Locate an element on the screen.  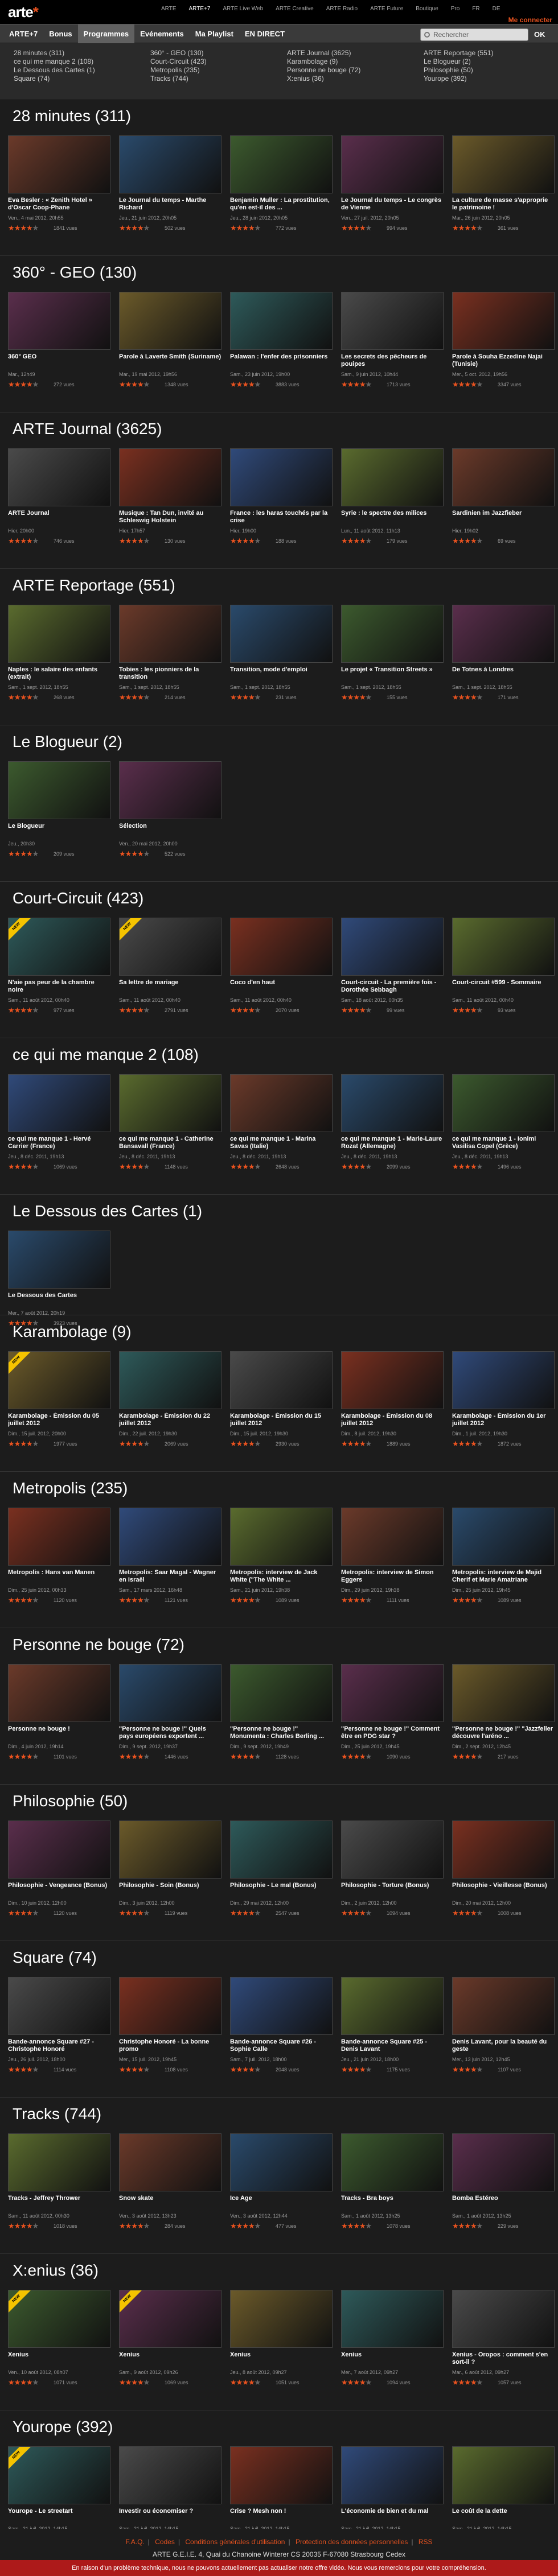
program-link: Le Blogueur (2) is located at coordinates (459, 62).